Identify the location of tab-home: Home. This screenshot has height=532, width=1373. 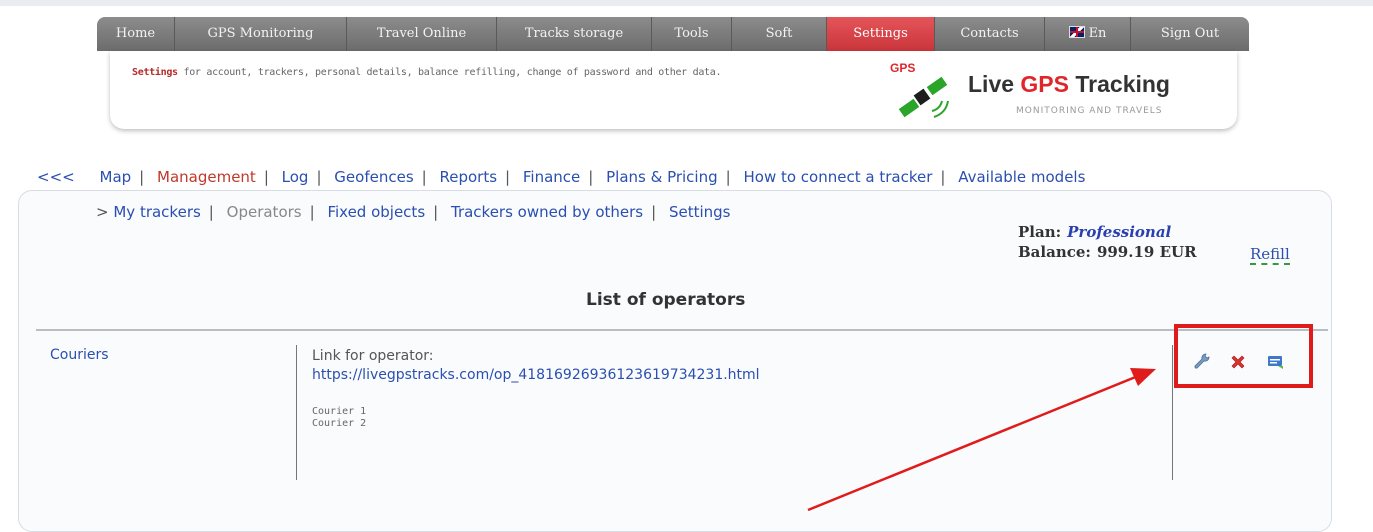
(136, 34).